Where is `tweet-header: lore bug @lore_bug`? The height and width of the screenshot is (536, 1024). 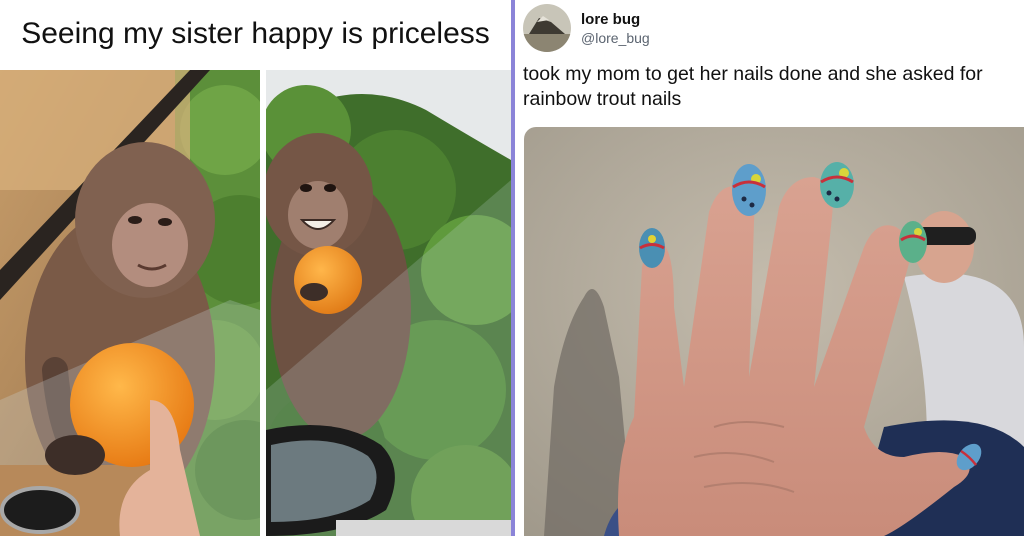 tweet-header: lore bug @lore_bug is located at coordinates (586, 28).